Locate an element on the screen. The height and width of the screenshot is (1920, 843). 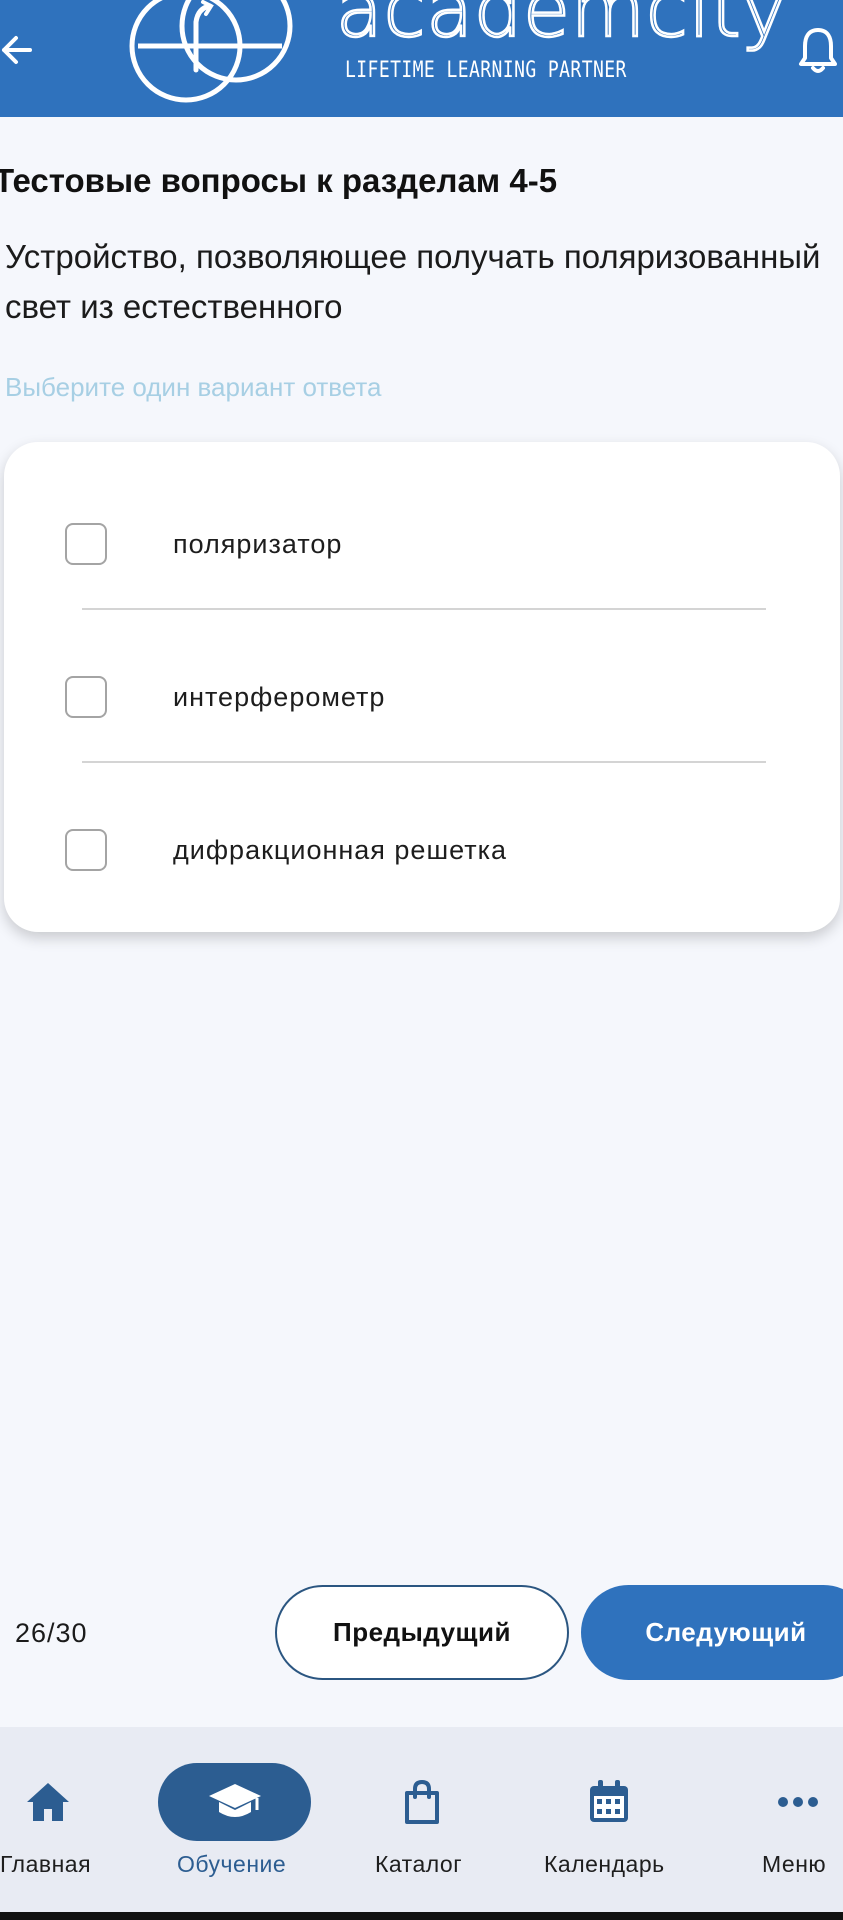
nav-label-calendar: Календарь is located at coordinates (604, 1864).